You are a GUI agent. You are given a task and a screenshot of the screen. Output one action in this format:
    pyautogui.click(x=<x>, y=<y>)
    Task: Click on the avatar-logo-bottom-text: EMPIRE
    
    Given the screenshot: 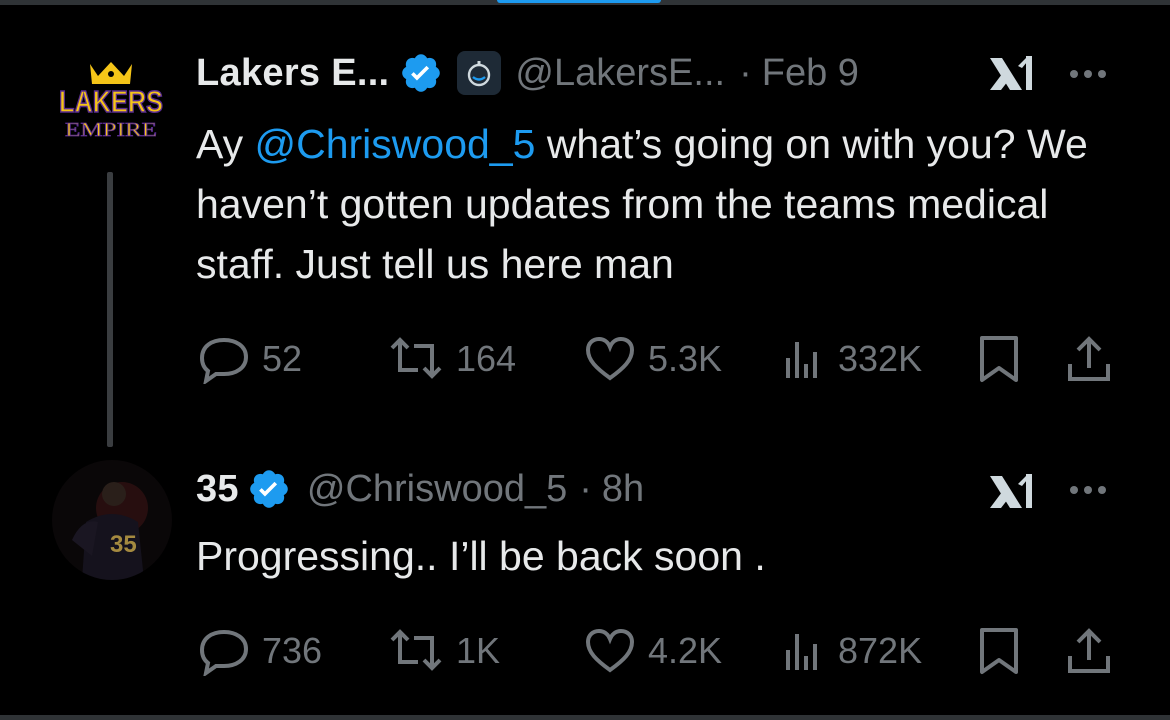 What is the action you would take?
    pyautogui.click(x=111, y=130)
    